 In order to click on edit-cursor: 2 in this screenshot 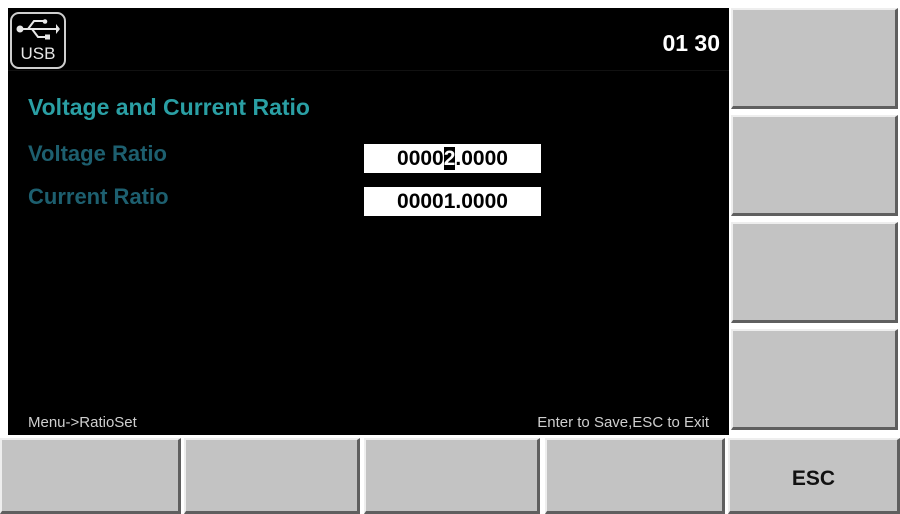, I will do `click(449, 158)`.